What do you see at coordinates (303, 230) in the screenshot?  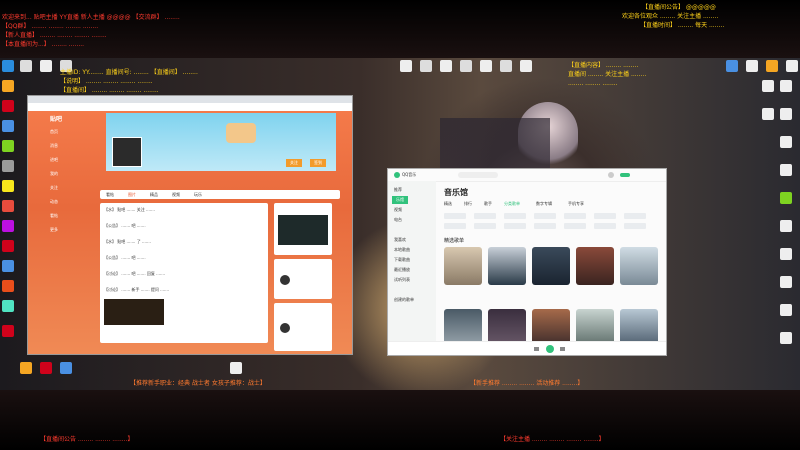 I see `side-image` at bounding box center [303, 230].